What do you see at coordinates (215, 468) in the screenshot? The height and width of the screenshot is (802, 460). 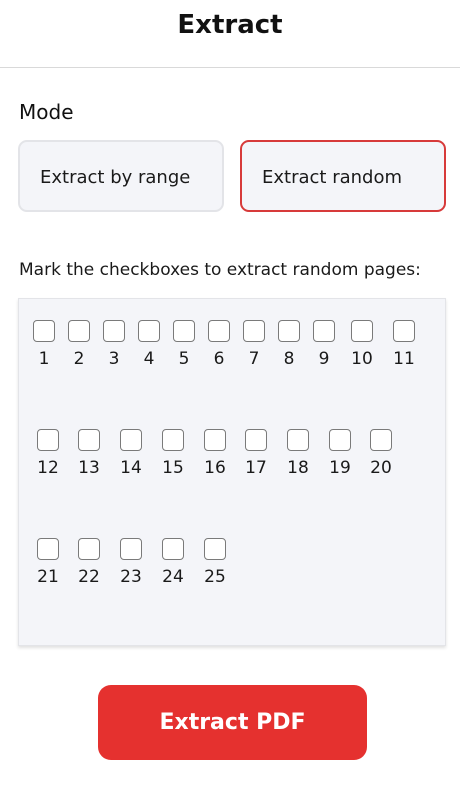 I see `page-number-label: 16` at bounding box center [215, 468].